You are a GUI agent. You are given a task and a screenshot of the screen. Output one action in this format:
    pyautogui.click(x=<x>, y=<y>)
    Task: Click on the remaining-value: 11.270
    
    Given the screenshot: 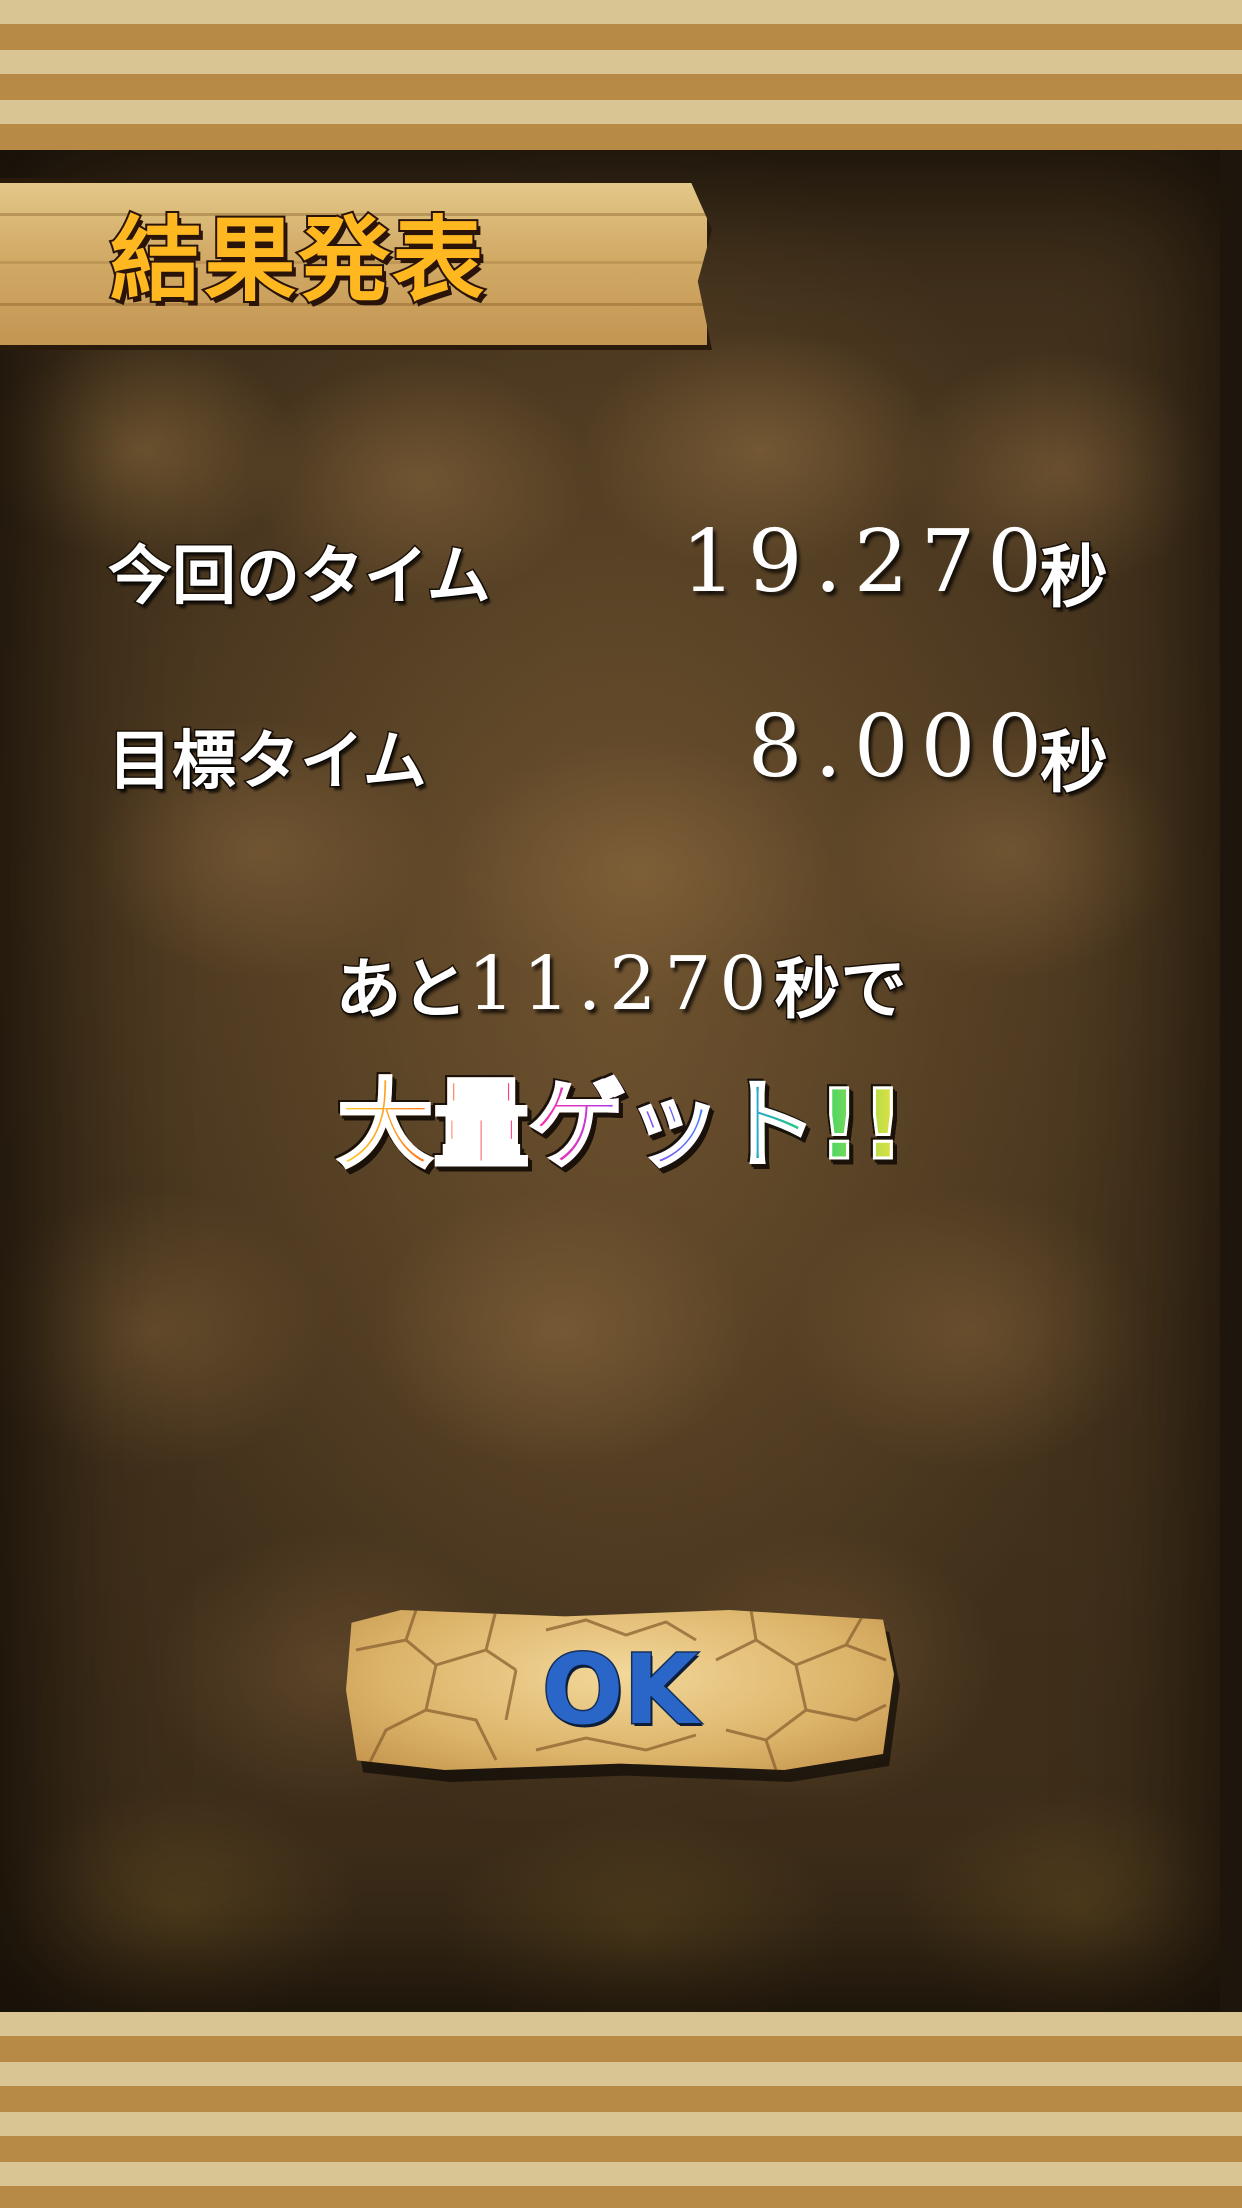 What is the action you would take?
    pyautogui.click(x=621, y=984)
    